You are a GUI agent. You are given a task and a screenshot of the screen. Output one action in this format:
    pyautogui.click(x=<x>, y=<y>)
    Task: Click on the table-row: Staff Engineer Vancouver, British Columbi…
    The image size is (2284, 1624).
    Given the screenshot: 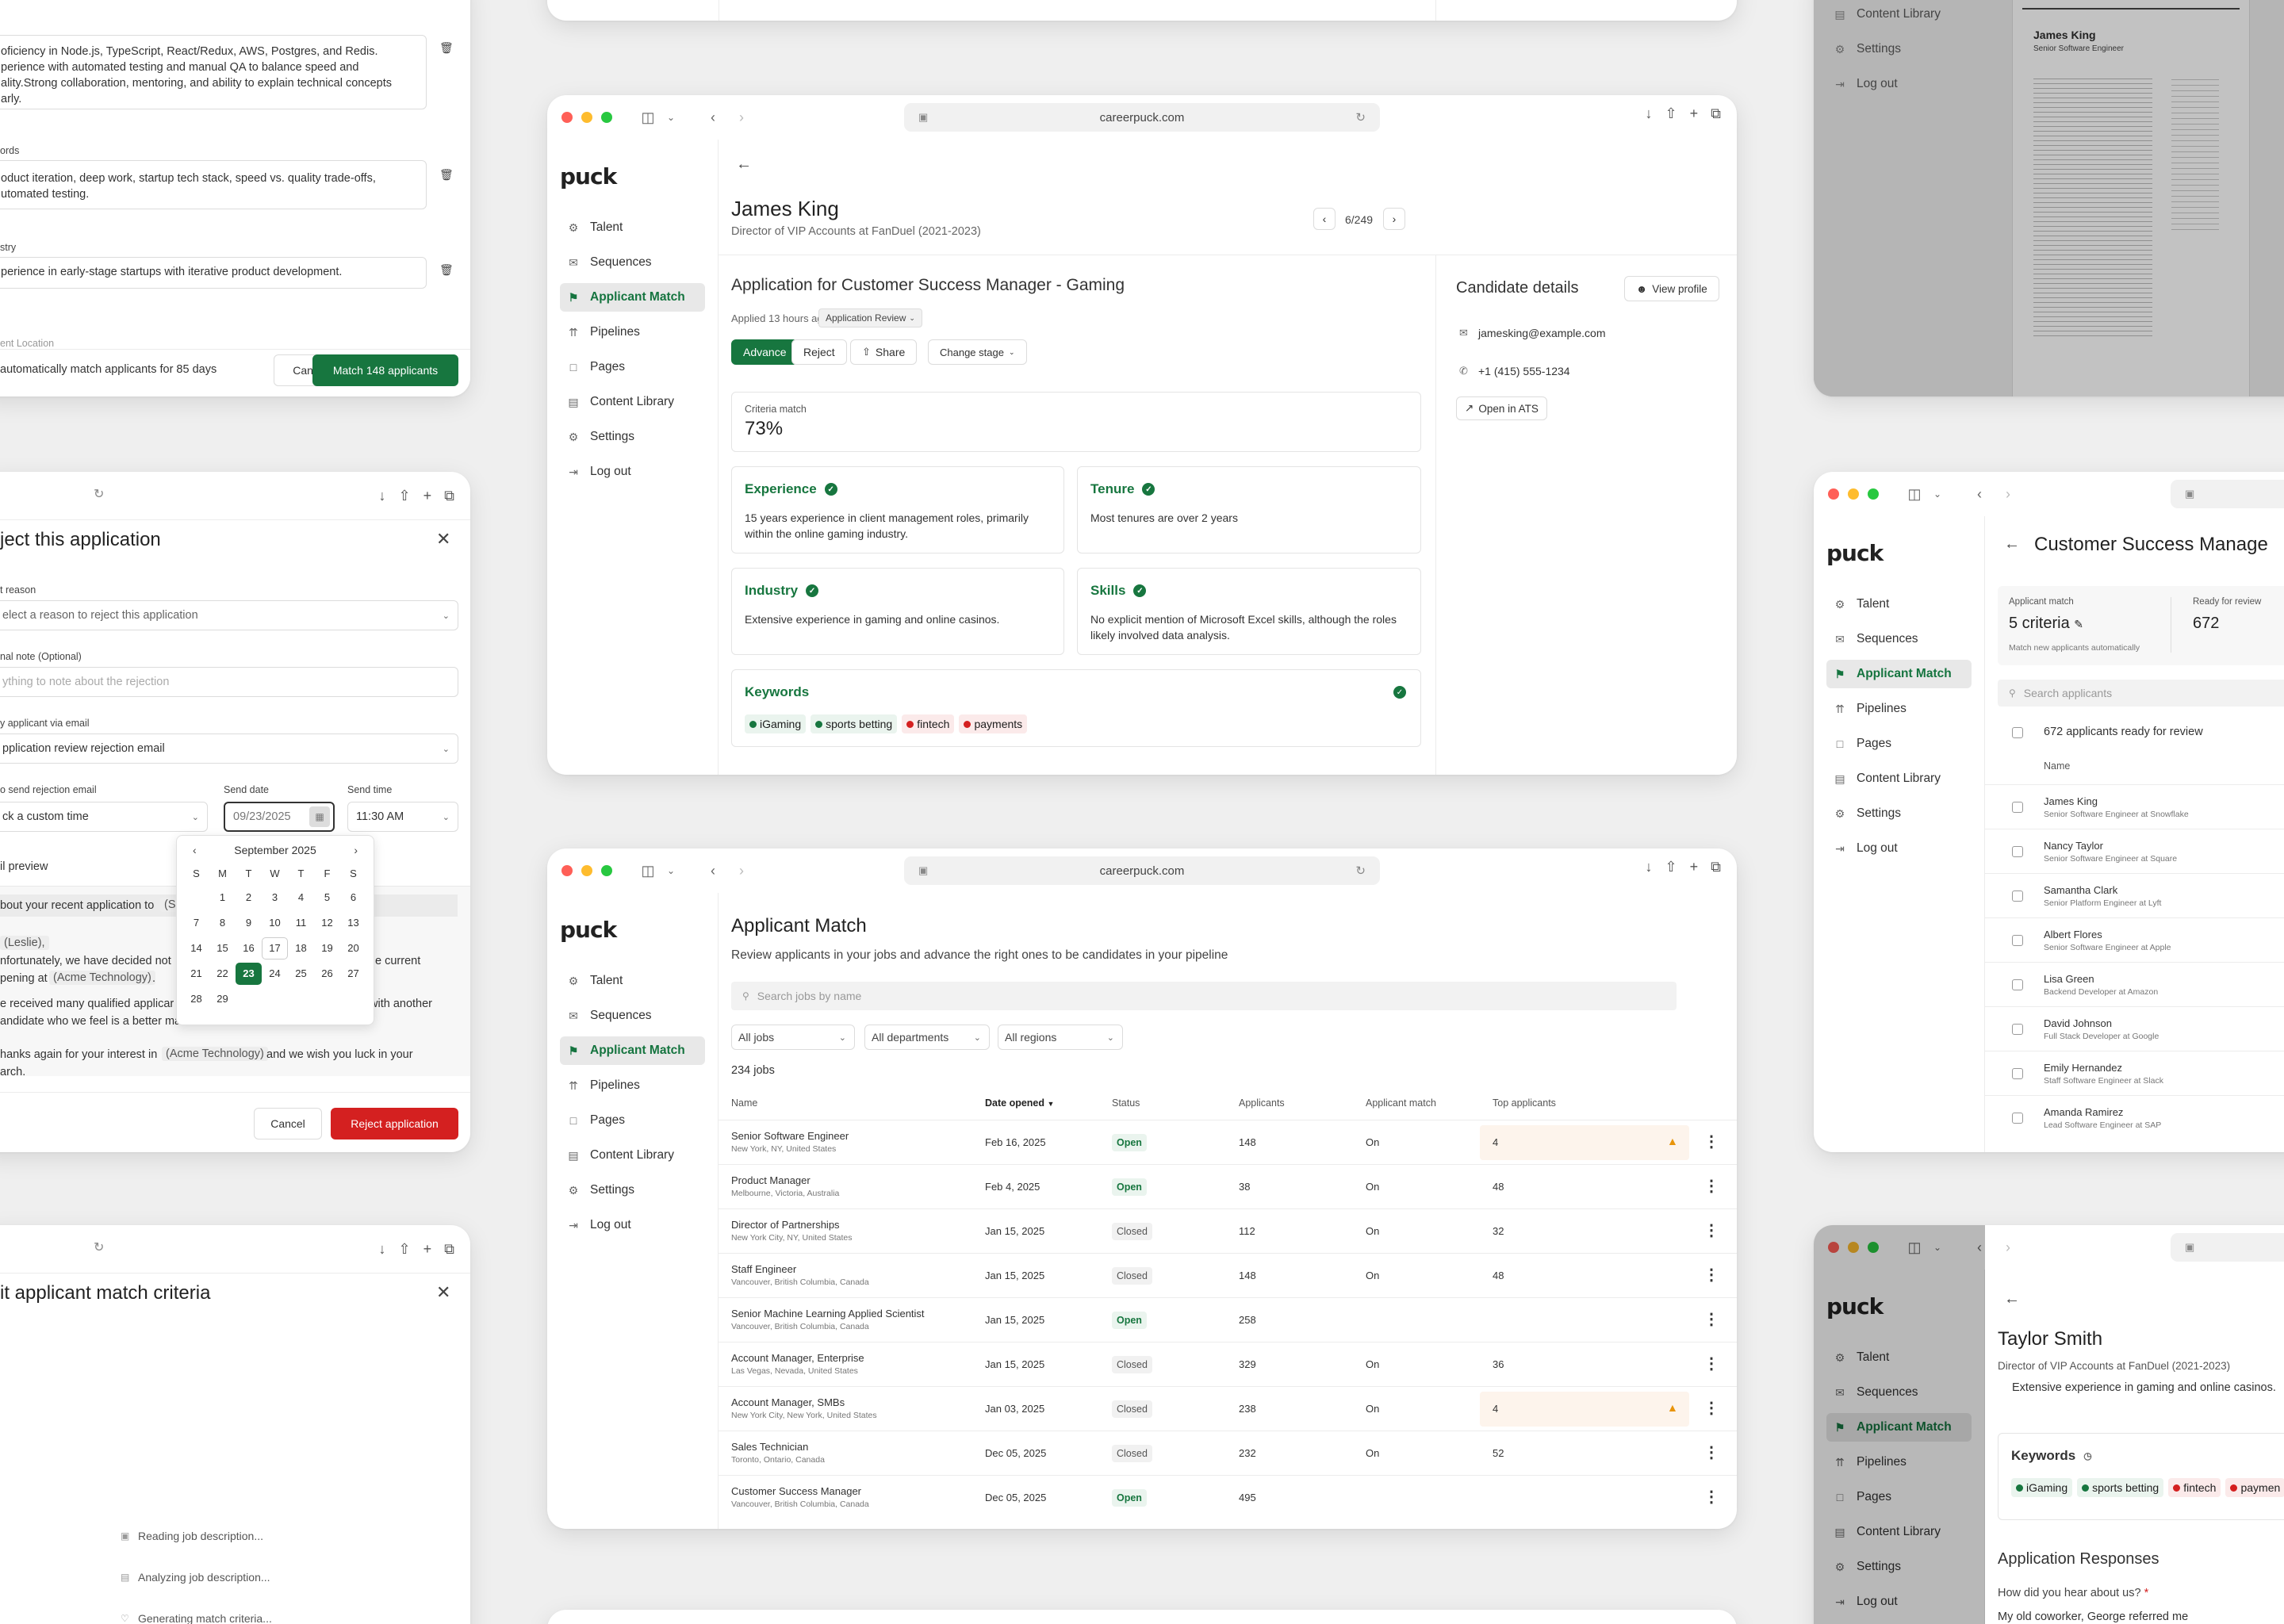 What is the action you would take?
    pyautogui.click(x=1228, y=1275)
    